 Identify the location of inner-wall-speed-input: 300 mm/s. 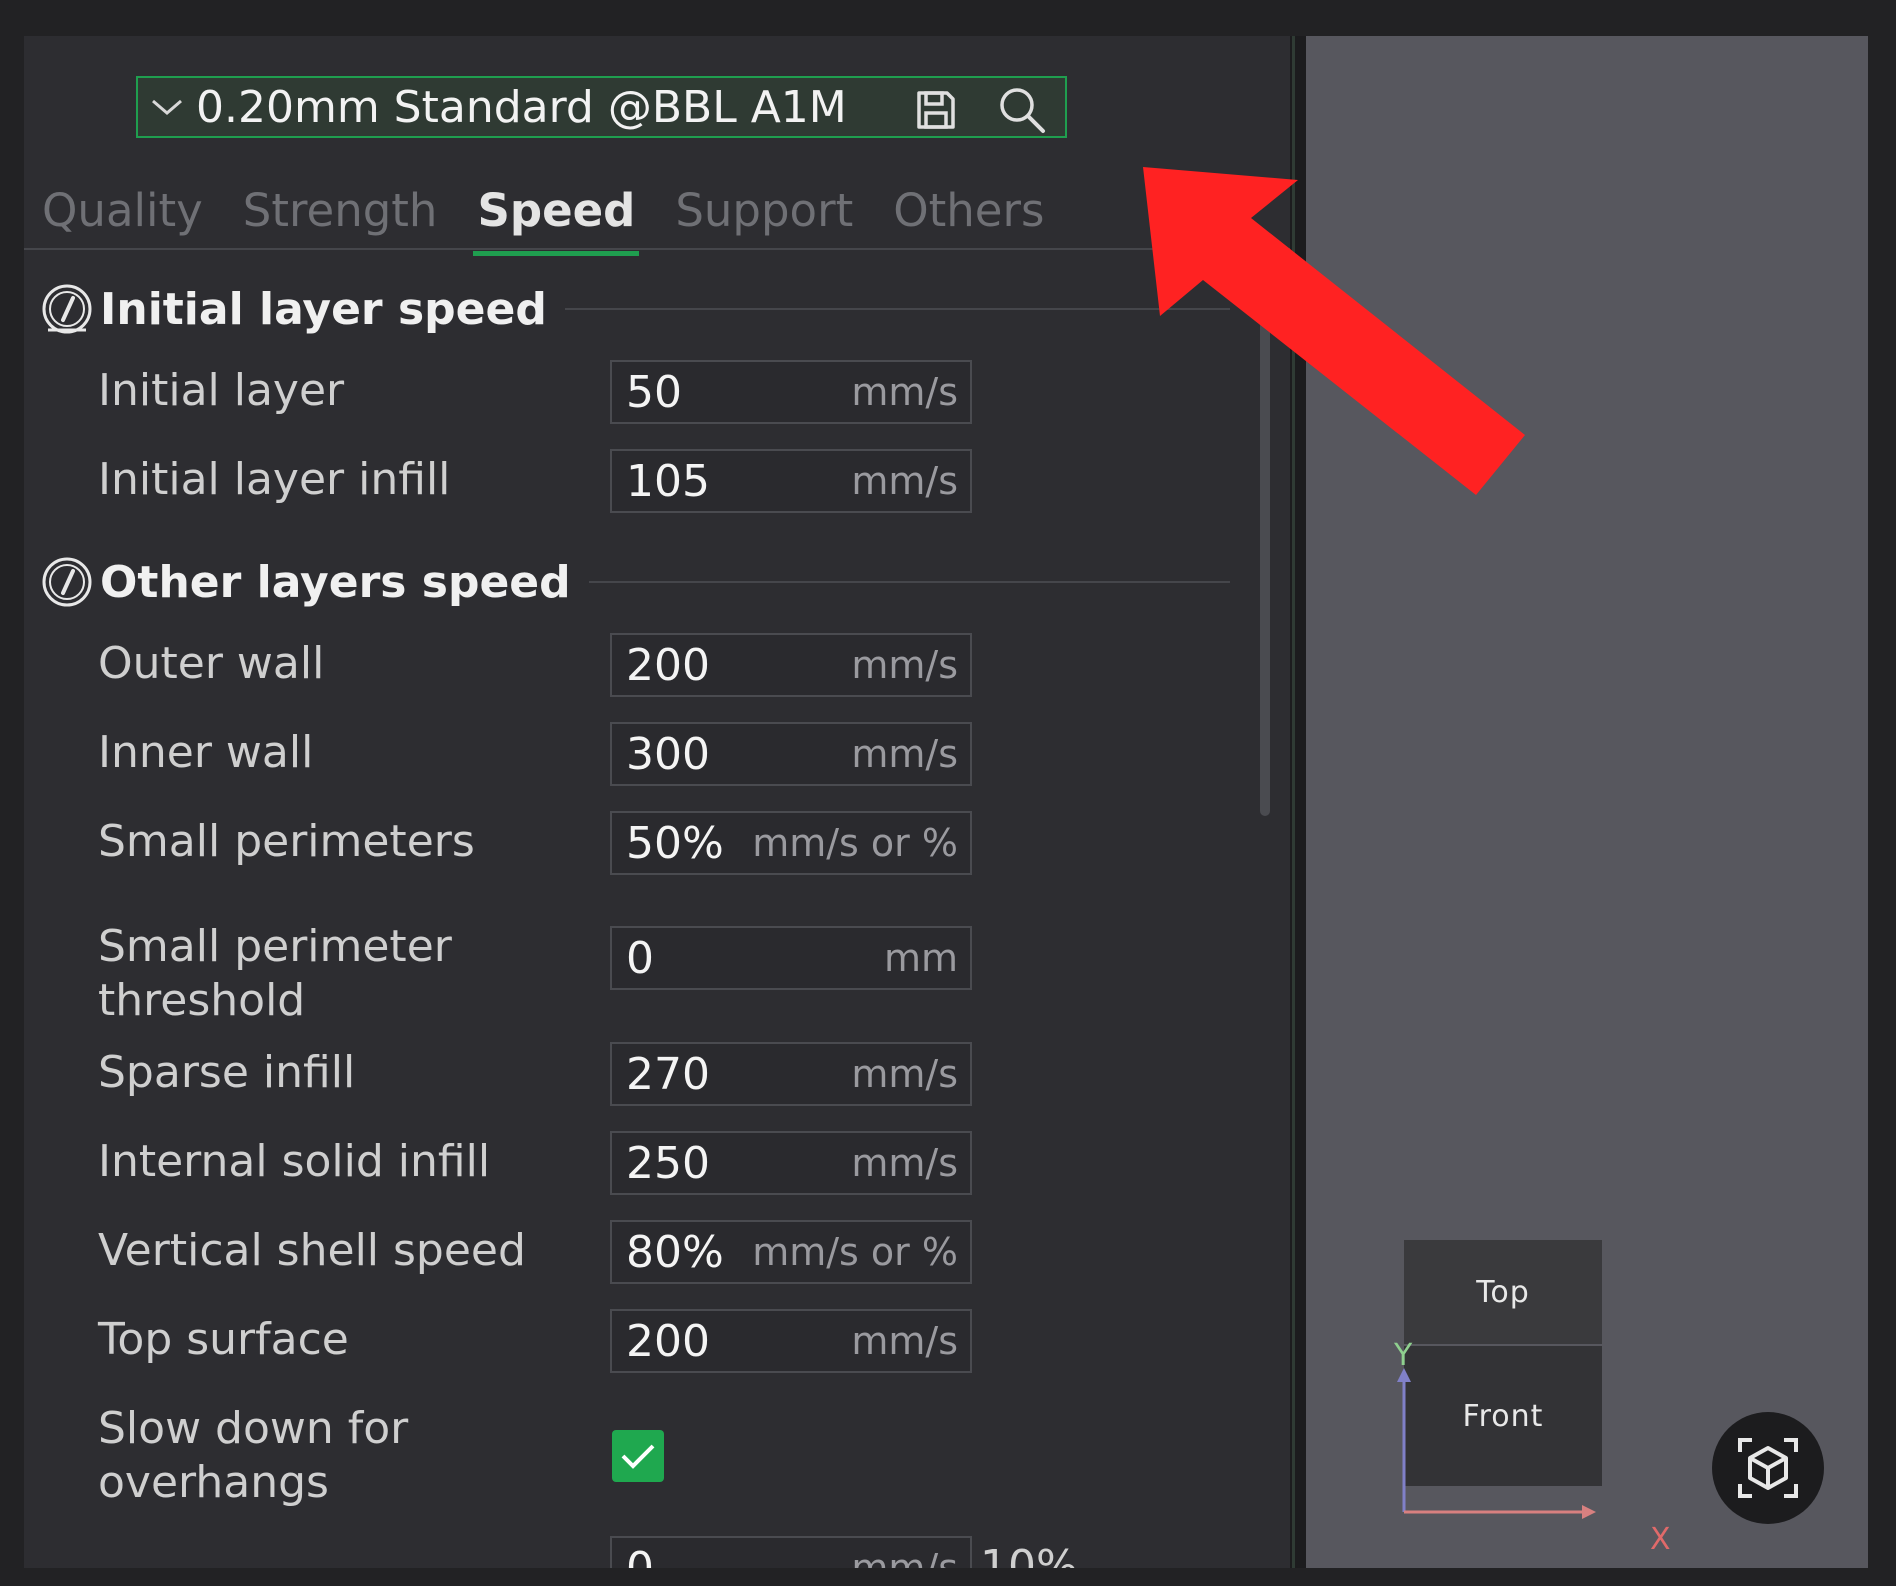
(791, 754).